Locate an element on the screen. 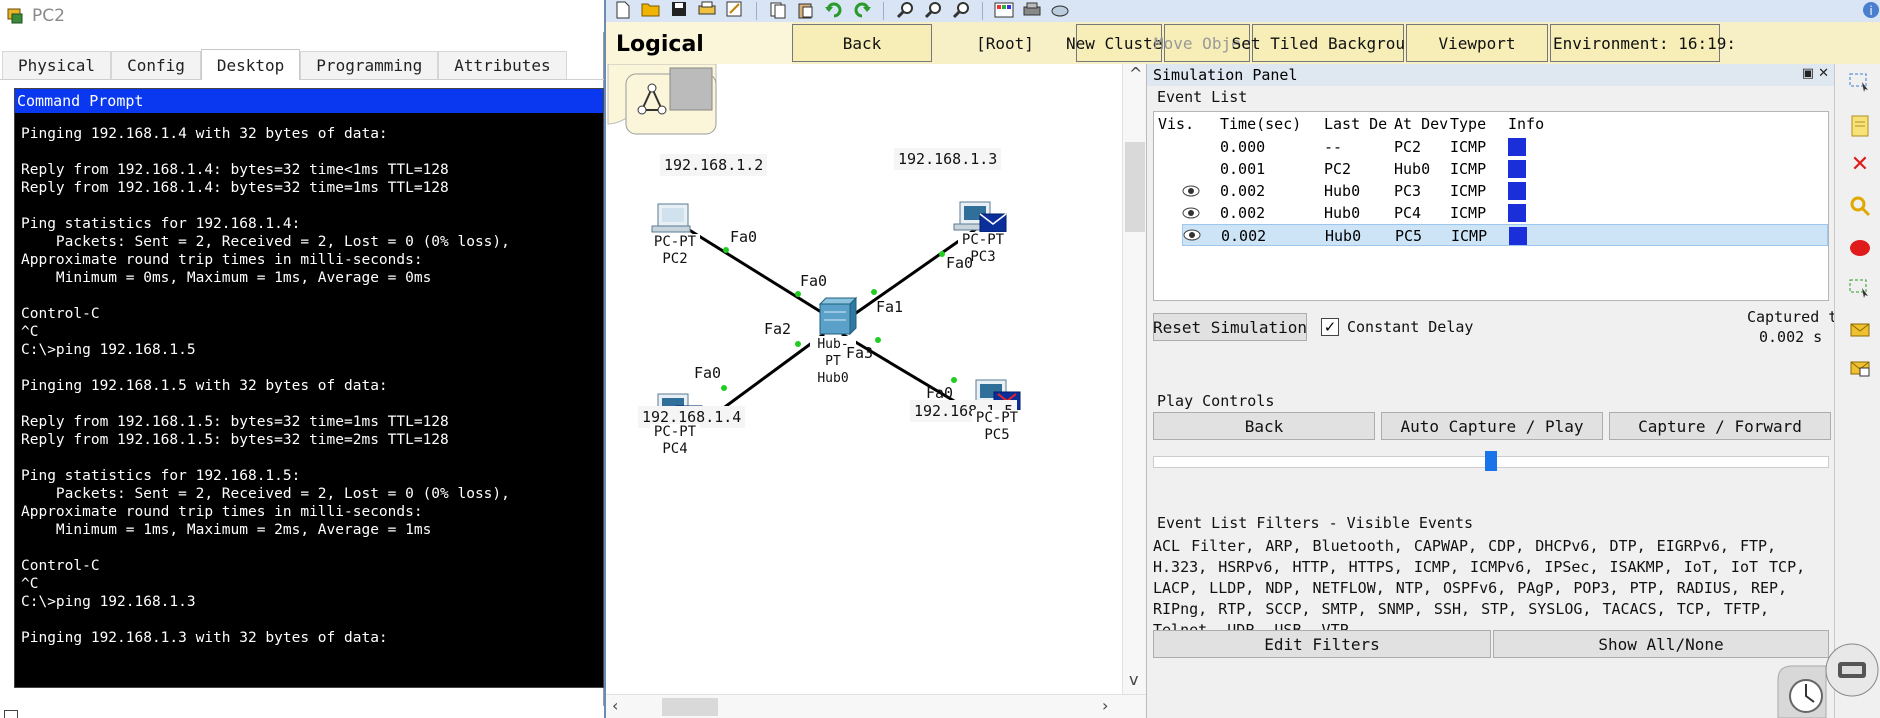  ip-label-pc2: 192.168.1.2 is located at coordinates (714, 165).